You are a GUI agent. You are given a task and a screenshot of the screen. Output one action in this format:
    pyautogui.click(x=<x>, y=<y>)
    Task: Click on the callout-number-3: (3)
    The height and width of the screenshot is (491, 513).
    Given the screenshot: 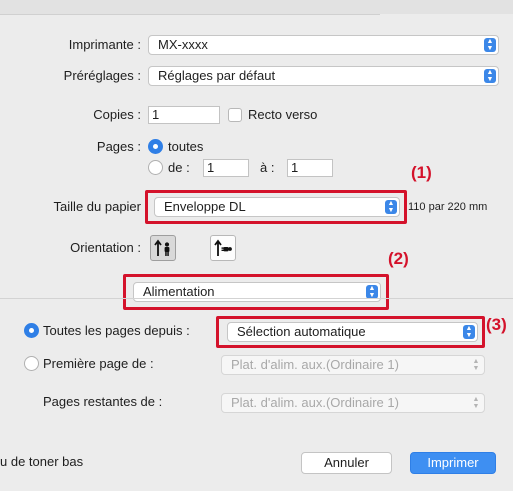 What is the action you would take?
    pyautogui.click(x=496, y=324)
    